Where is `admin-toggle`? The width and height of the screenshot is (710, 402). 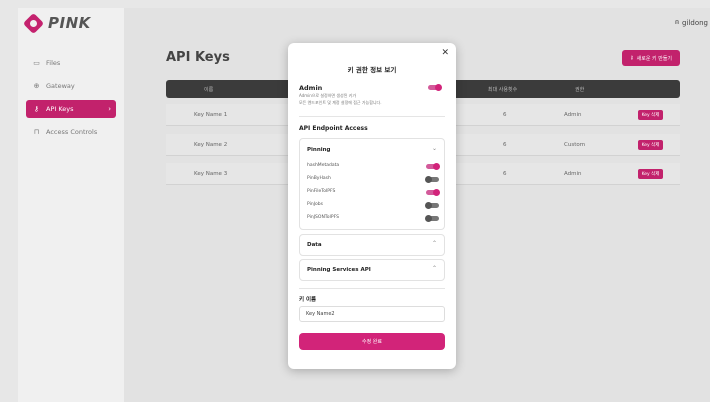
admin-toggle is located at coordinates (435, 87).